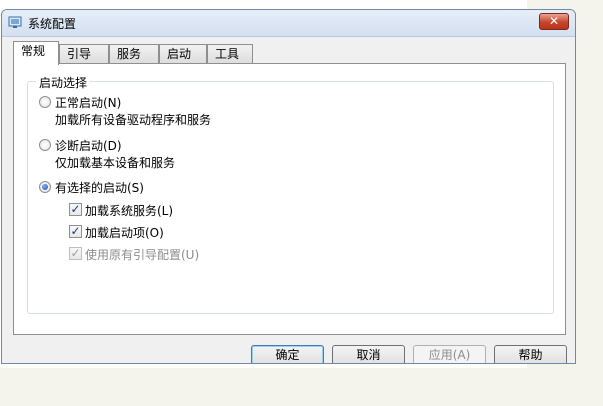 The height and width of the screenshot is (406, 603). I want to click on tab-tools: 工具, so click(230, 54).